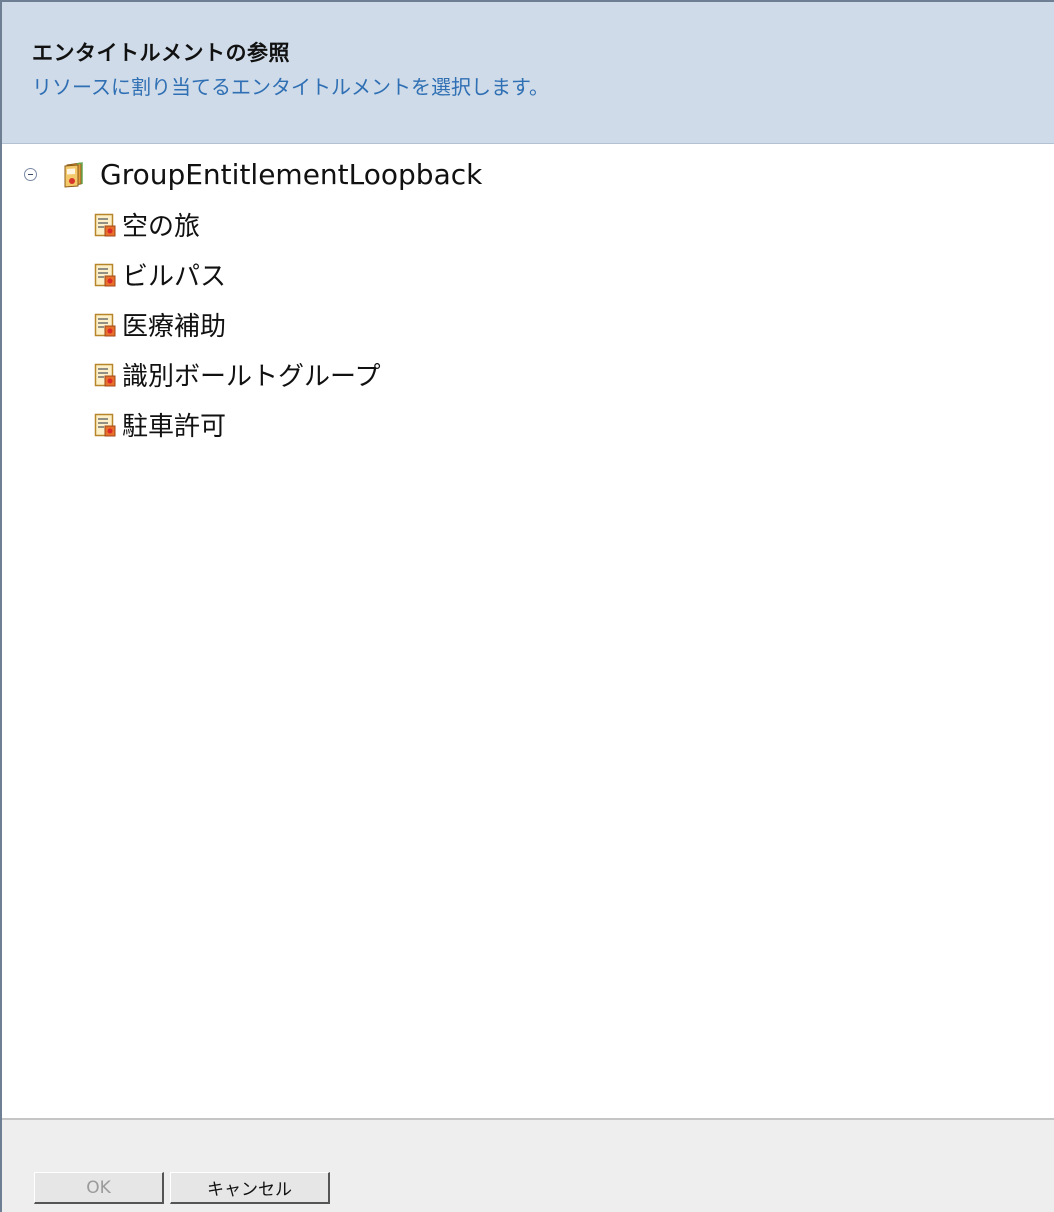  What do you see at coordinates (30, 174) in the screenshot?
I see `collapse-icon` at bounding box center [30, 174].